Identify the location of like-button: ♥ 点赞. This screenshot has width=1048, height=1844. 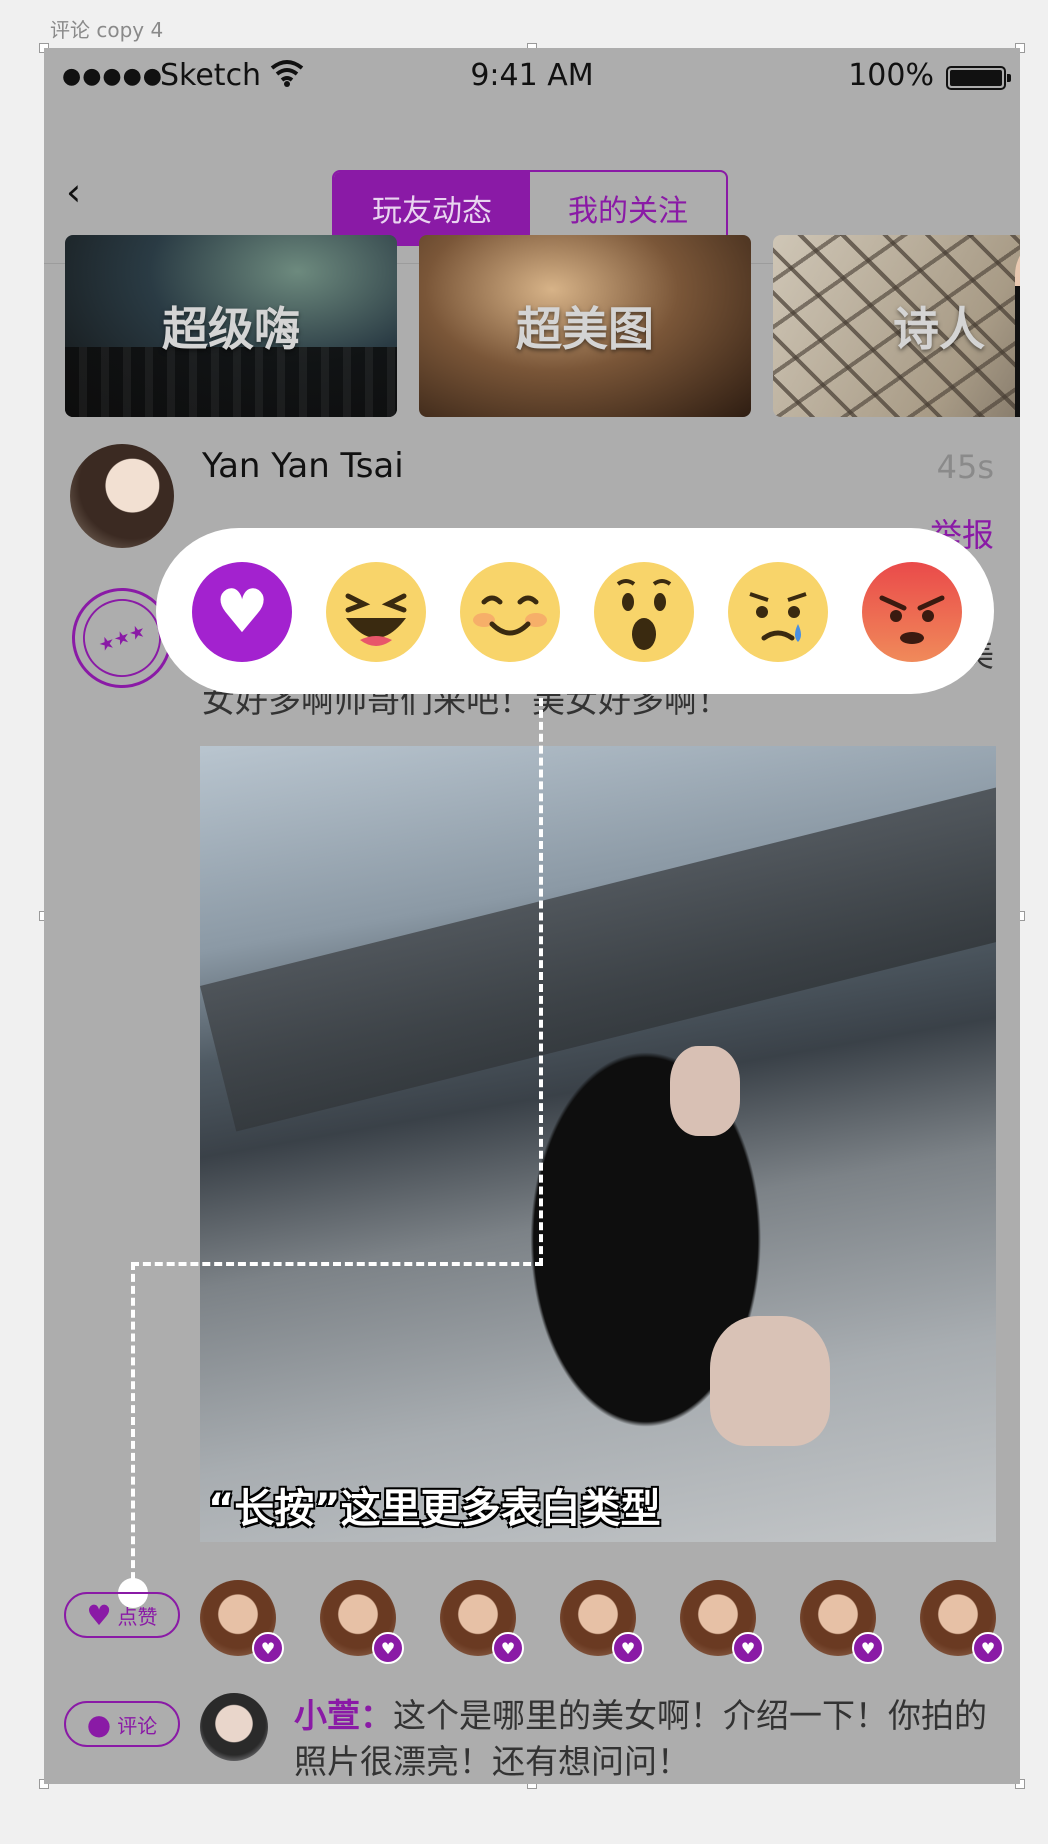
(122, 1615).